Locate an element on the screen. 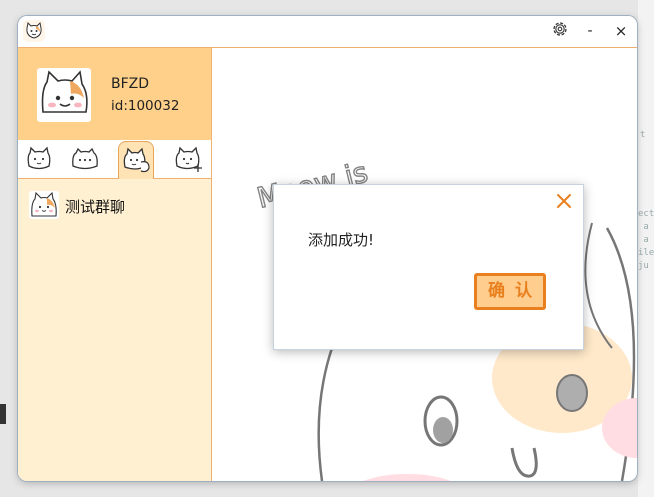 This screenshot has width=654, height=497. profile-card: BFZD id:100032 is located at coordinates (114, 94).